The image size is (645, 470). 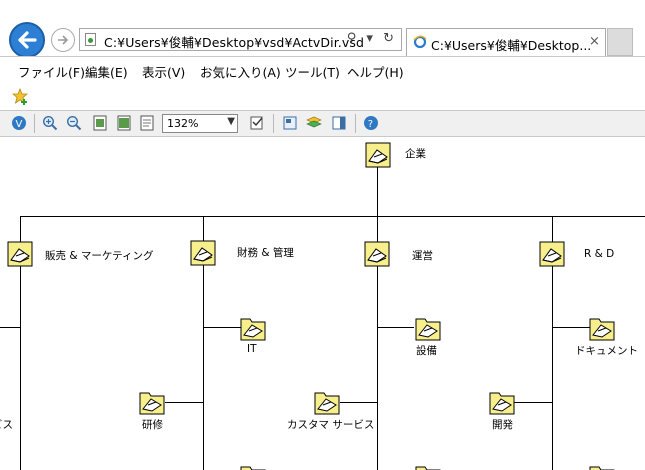 I want to click on dept-label-operations: 運営, so click(x=422, y=256).